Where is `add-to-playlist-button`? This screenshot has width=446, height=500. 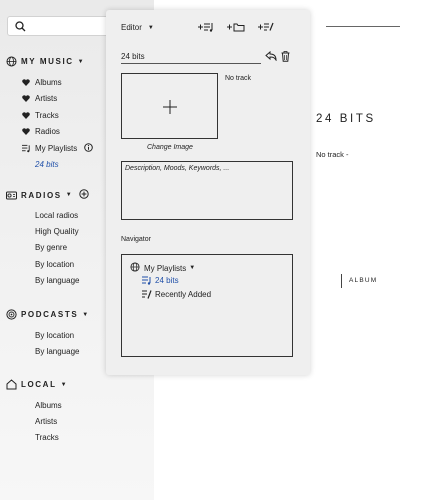
add-to-playlist-button is located at coordinates (206, 28).